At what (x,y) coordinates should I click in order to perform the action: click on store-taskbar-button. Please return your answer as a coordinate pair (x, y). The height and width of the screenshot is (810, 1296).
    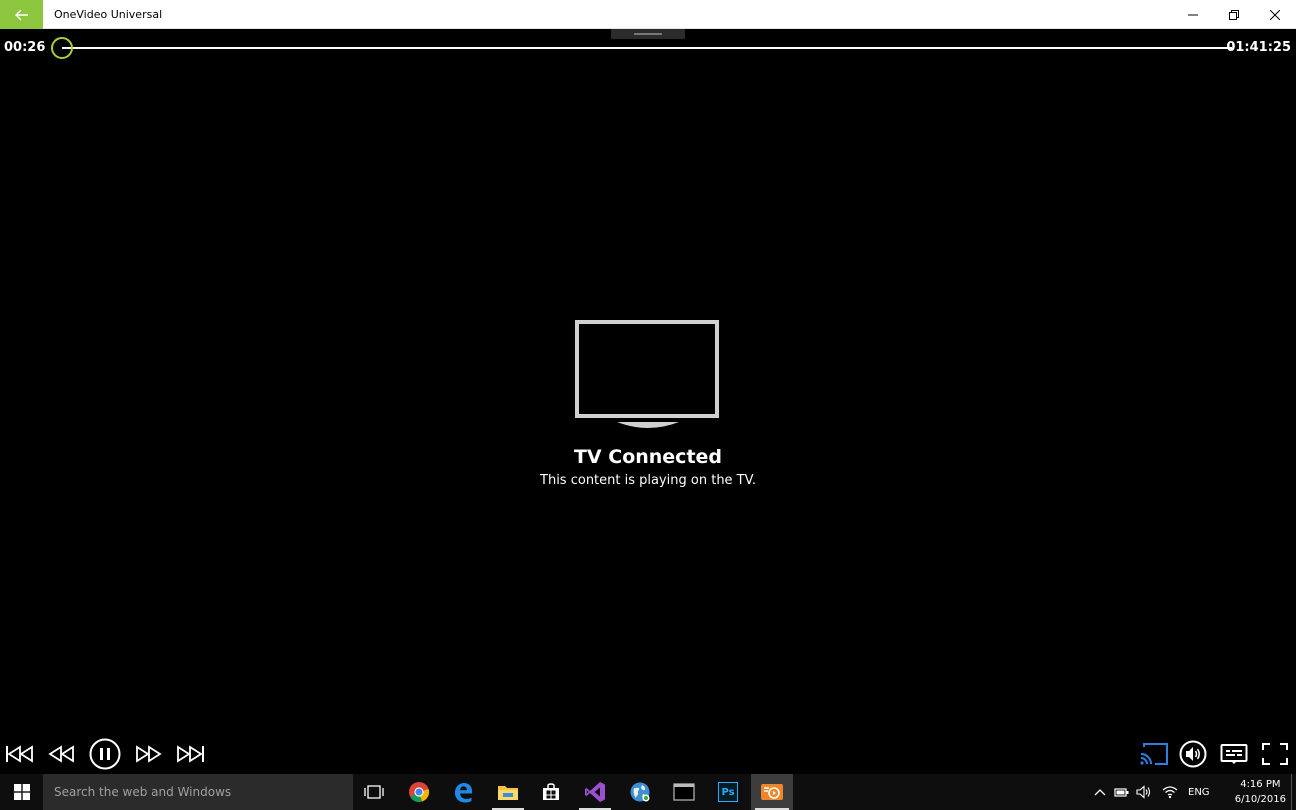
    Looking at the image, I should click on (551, 792).